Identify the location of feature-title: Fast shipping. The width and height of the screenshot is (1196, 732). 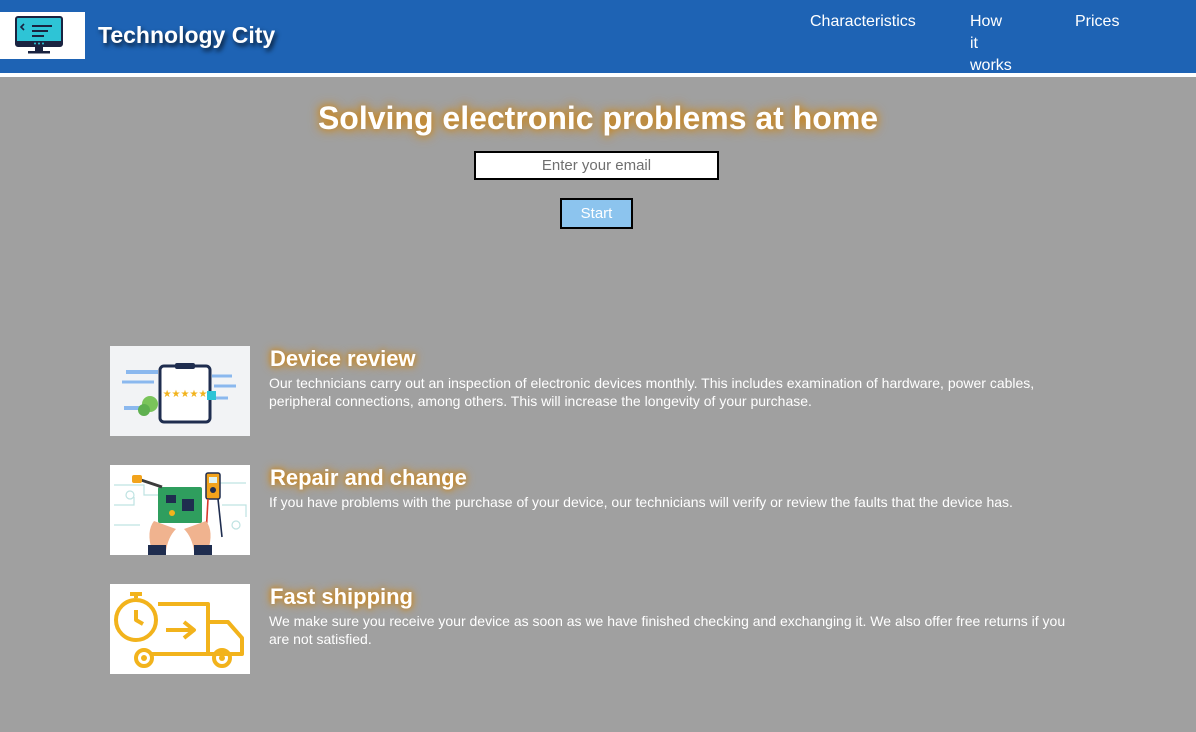
(341, 596).